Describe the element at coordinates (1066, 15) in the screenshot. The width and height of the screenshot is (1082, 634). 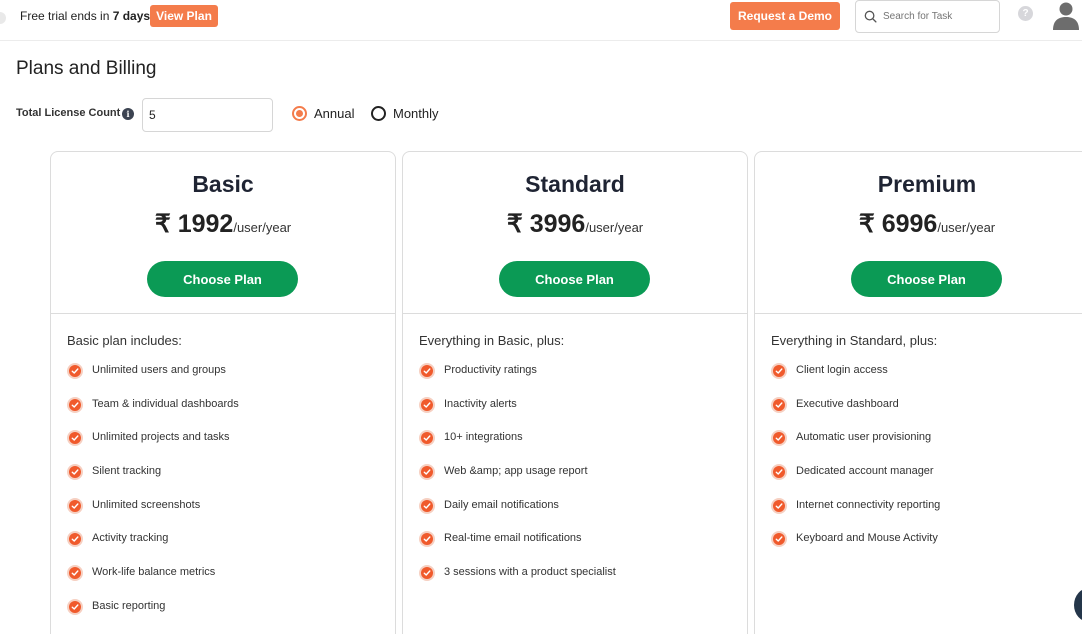
I see `user-avatar-icon` at that location.